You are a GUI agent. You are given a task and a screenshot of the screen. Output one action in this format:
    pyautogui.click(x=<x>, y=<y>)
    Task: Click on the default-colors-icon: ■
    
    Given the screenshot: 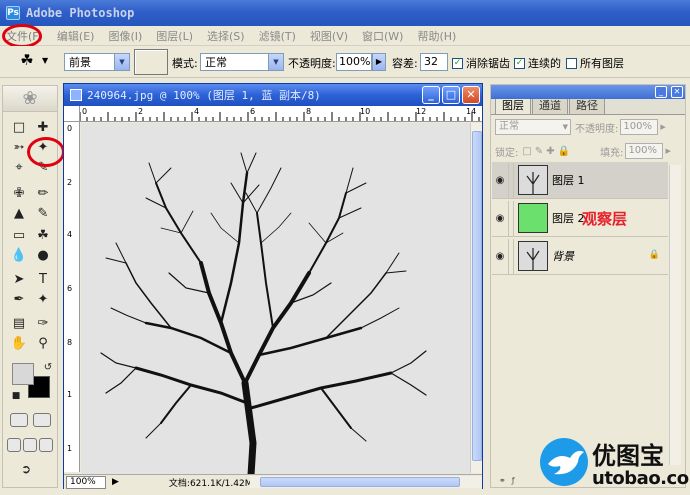 What is the action you would take?
    pyautogui.click(x=16, y=396)
    